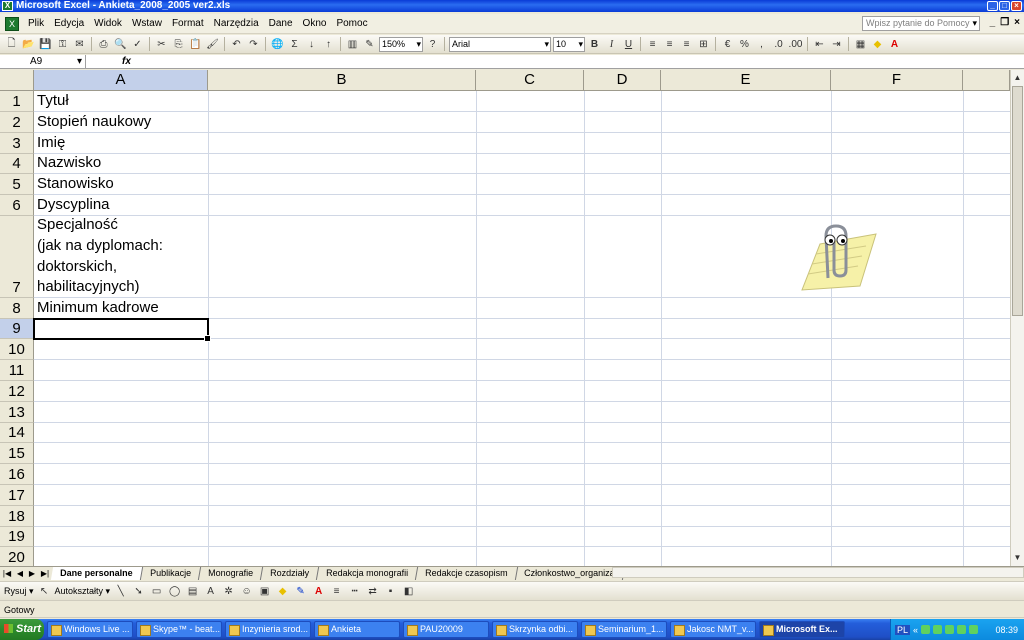  What do you see at coordinates (894, 44) in the screenshot?
I see `font-color-icon: A` at bounding box center [894, 44].